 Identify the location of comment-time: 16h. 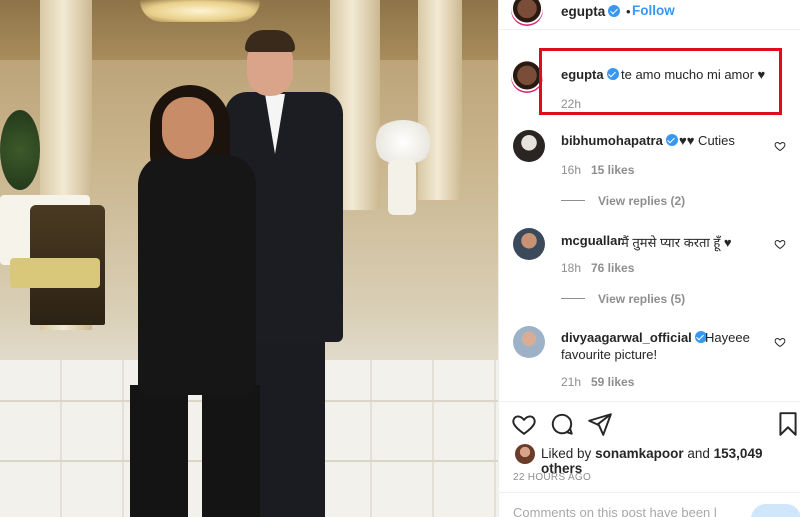
(571, 170).